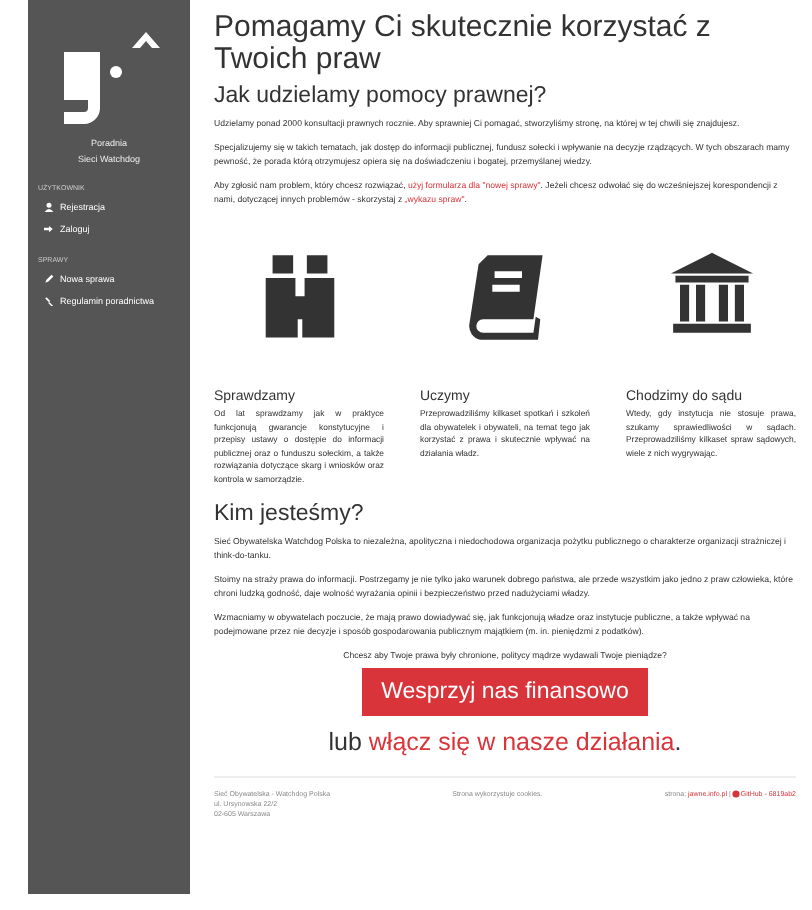  I want to click on login-icon, so click(49, 229).